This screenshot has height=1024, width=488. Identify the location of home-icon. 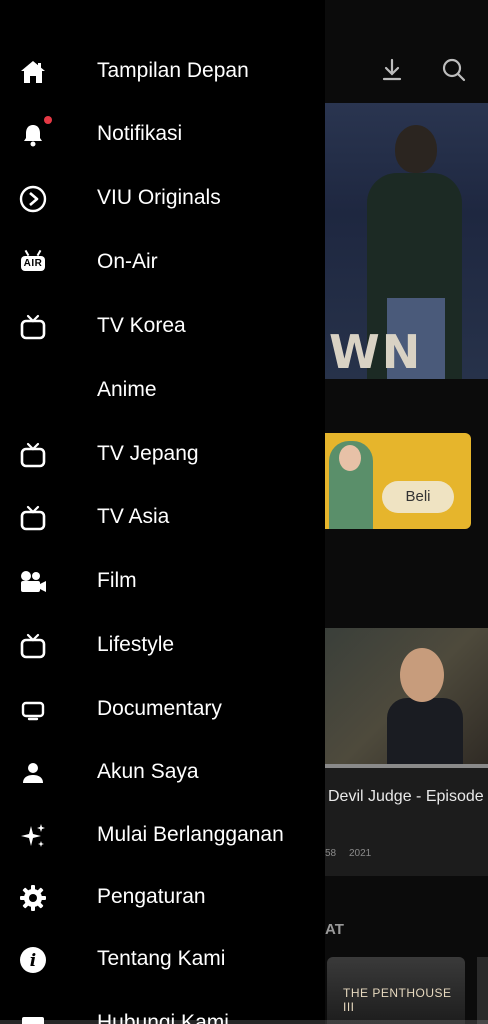
(33, 72).